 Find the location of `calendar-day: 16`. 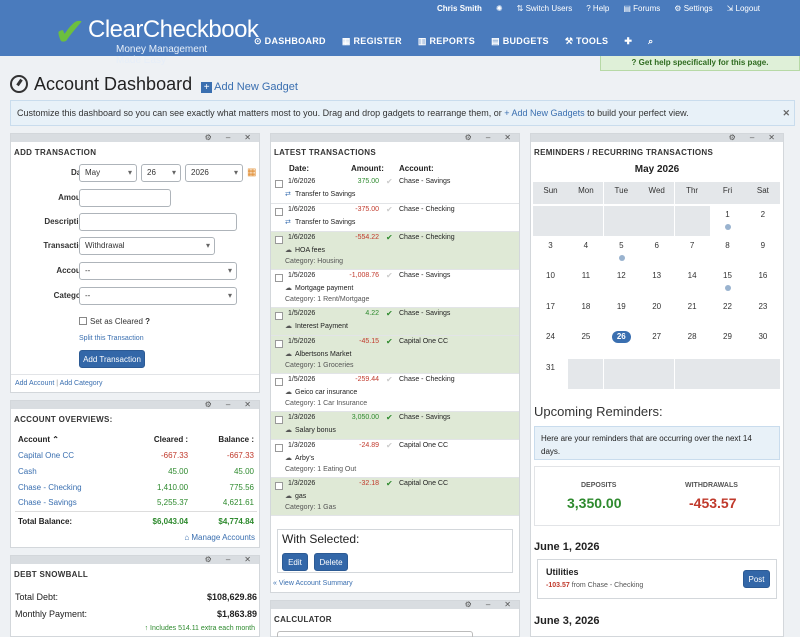

calendar-day: 16 is located at coordinates (763, 282).